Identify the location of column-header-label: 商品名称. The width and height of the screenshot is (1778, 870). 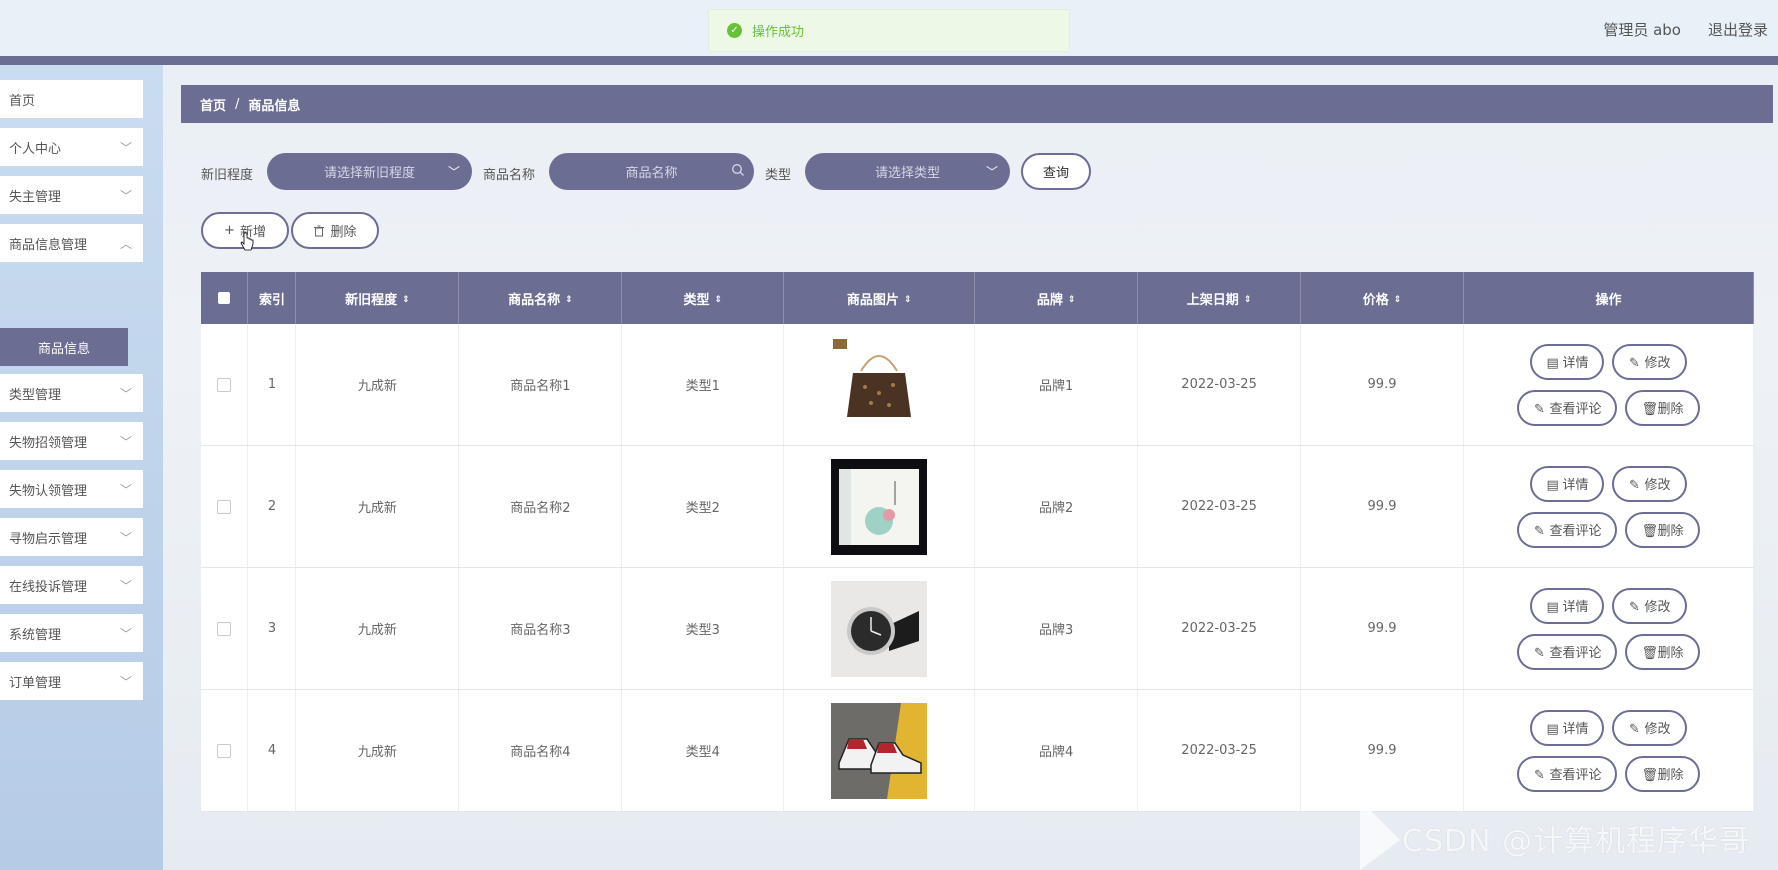
(534, 300).